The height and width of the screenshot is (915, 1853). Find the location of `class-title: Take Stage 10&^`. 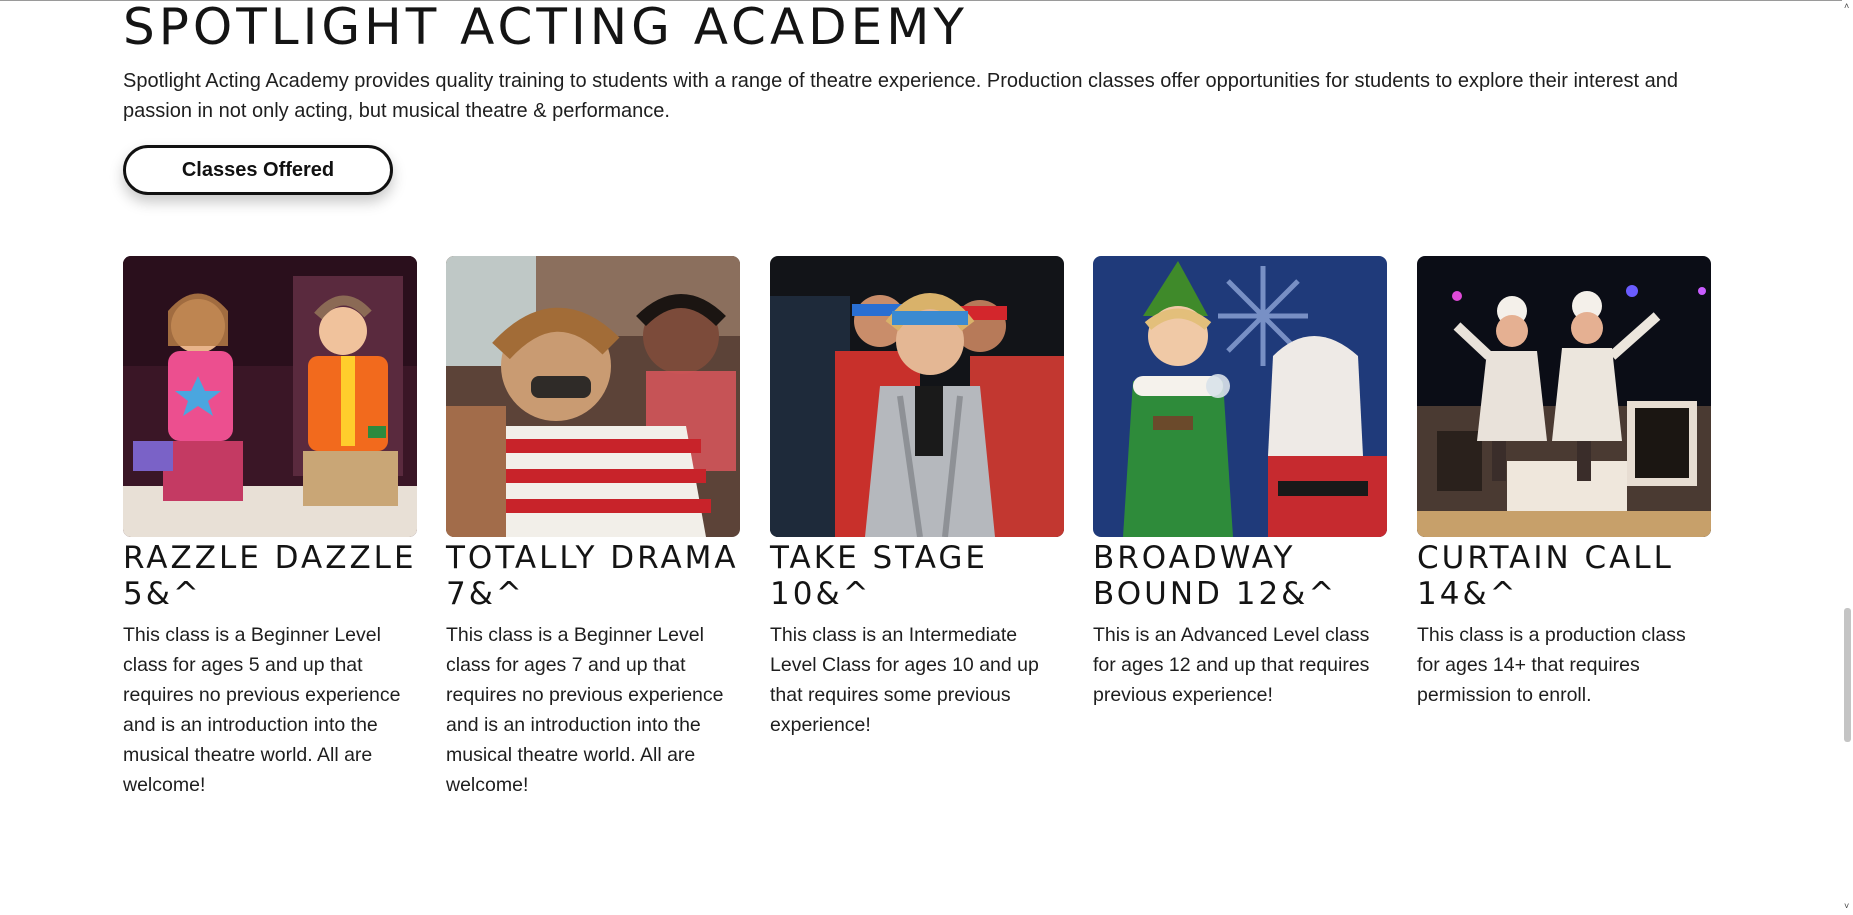

class-title: Take Stage 10&^ is located at coordinates (879, 576).